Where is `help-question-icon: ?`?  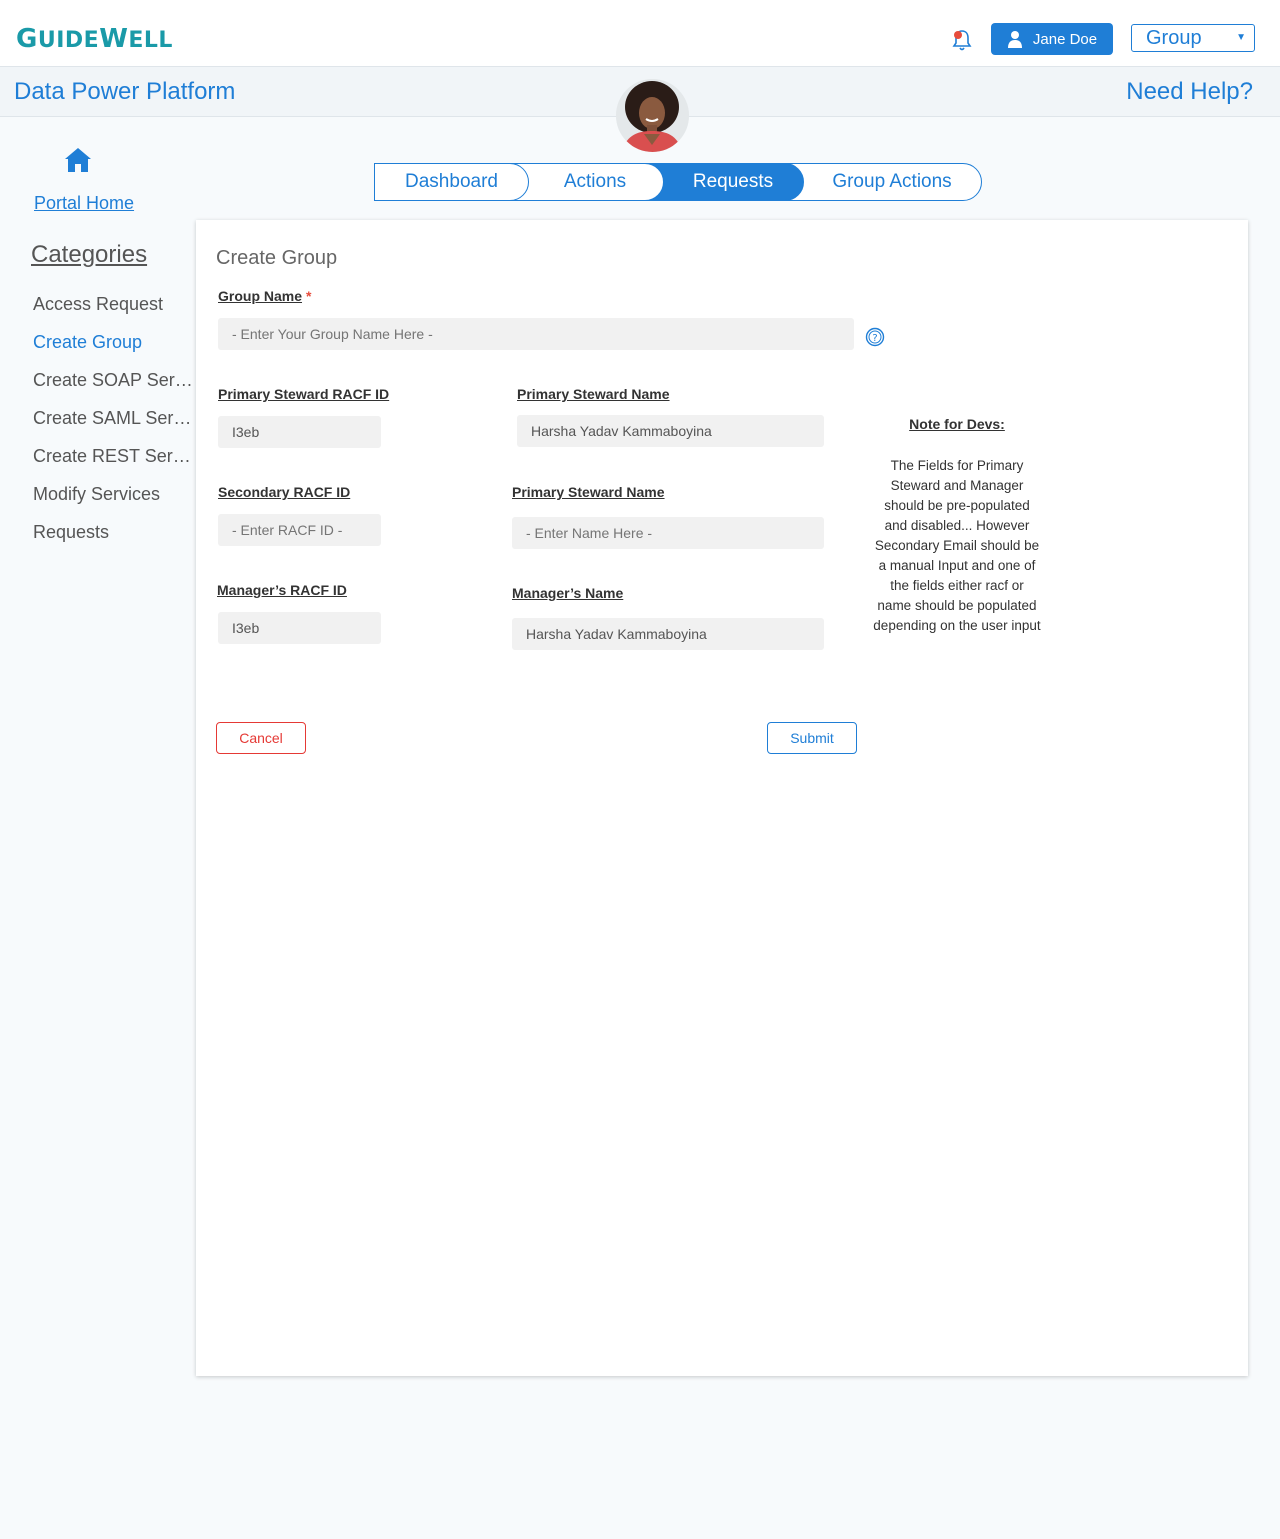
help-question-icon: ? is located at coordinates (875, 337).